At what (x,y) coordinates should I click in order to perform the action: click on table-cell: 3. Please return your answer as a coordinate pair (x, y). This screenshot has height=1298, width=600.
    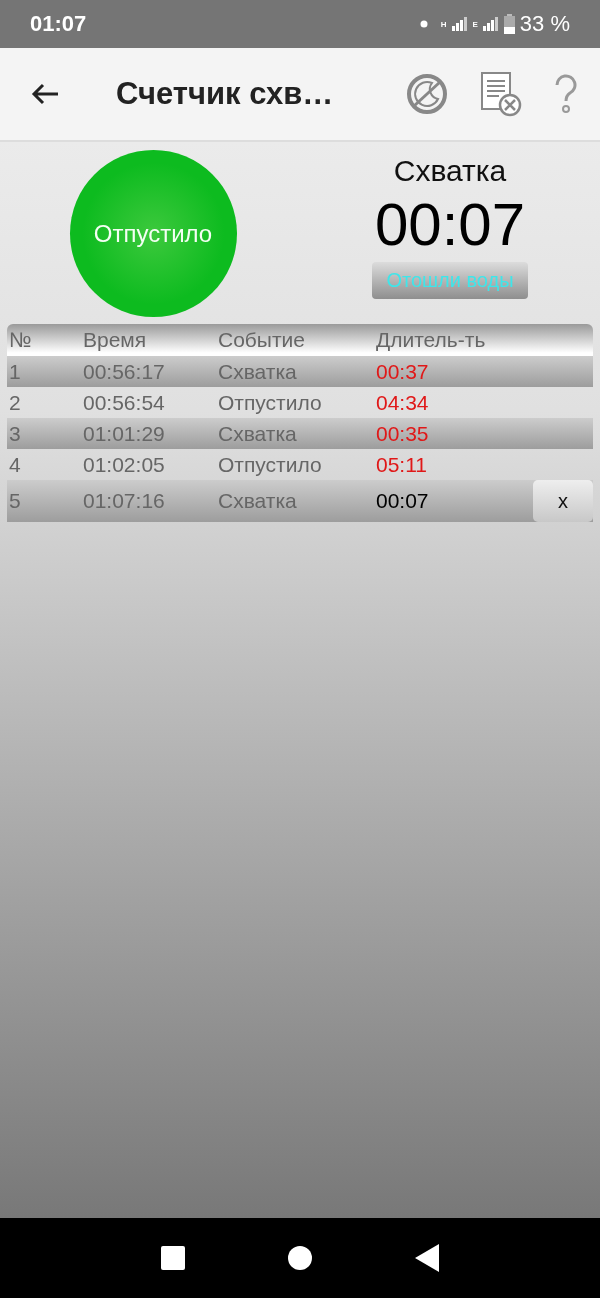
    Looking at the image, I should click on (44, 433).